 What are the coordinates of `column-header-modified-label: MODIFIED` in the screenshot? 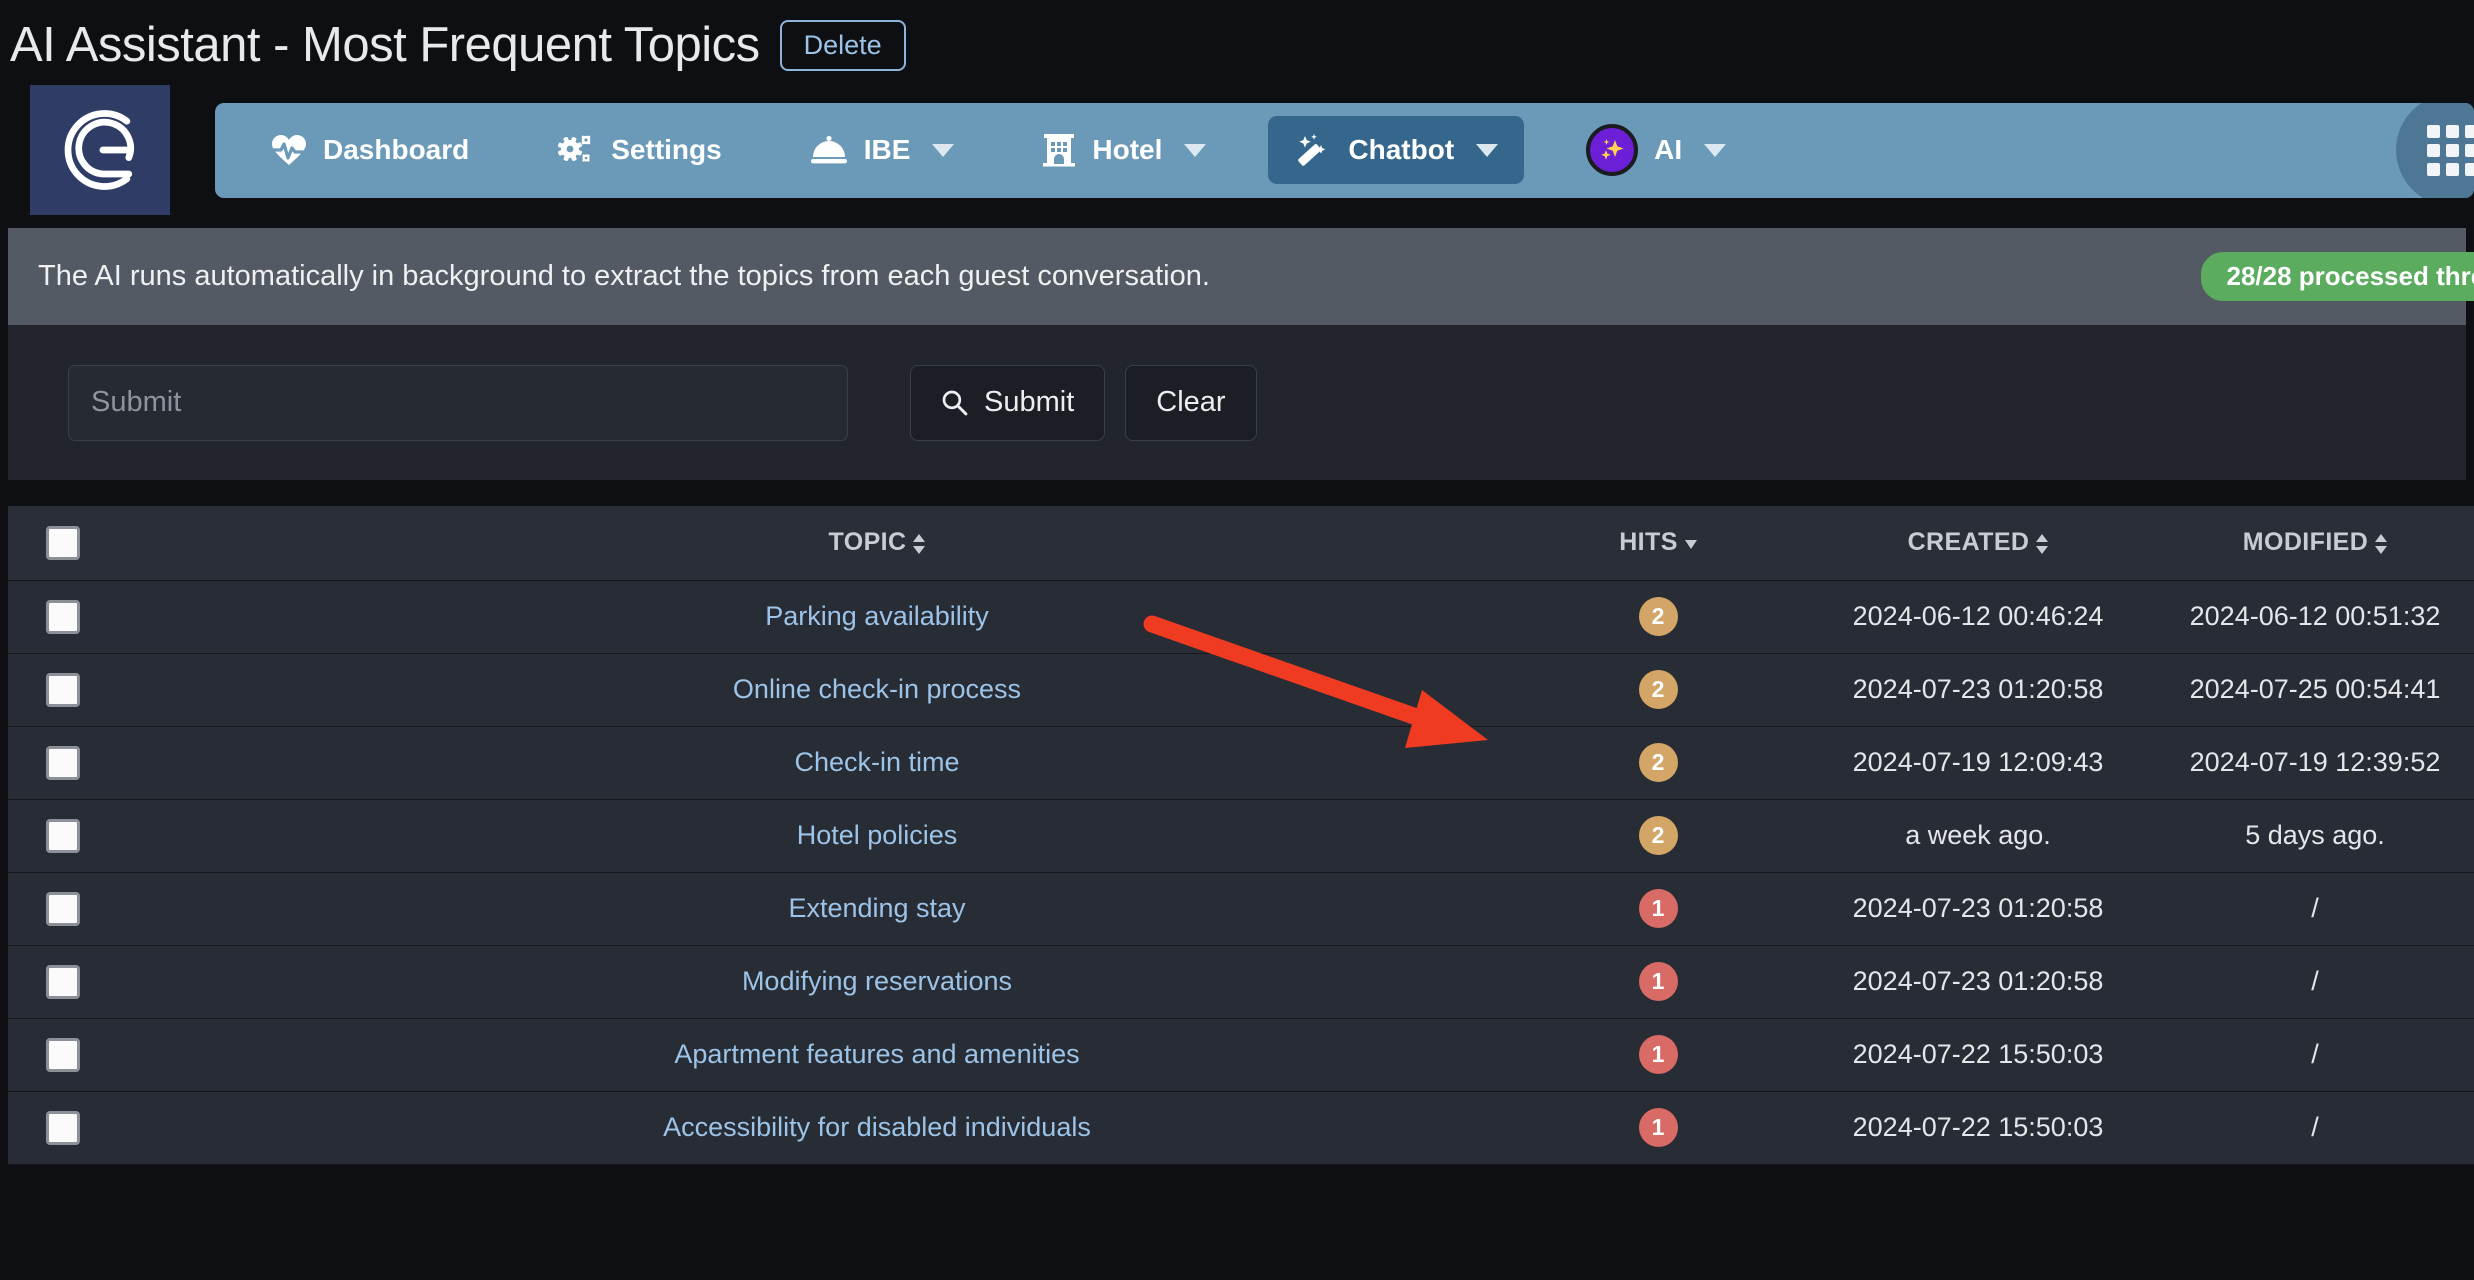 It's located at (2305, 542).